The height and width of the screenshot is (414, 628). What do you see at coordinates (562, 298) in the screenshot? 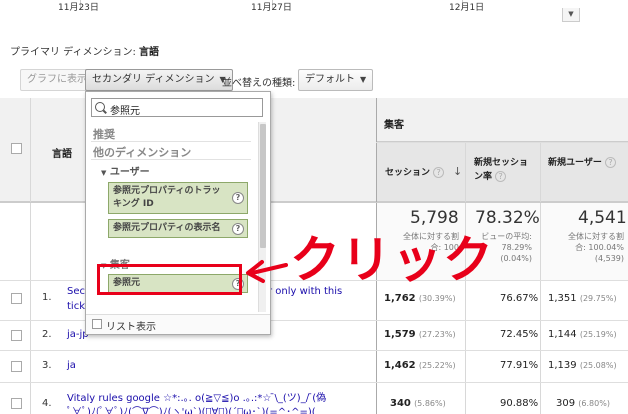
I see `new-users-value: 1,351` at bounding box center [562, 298].